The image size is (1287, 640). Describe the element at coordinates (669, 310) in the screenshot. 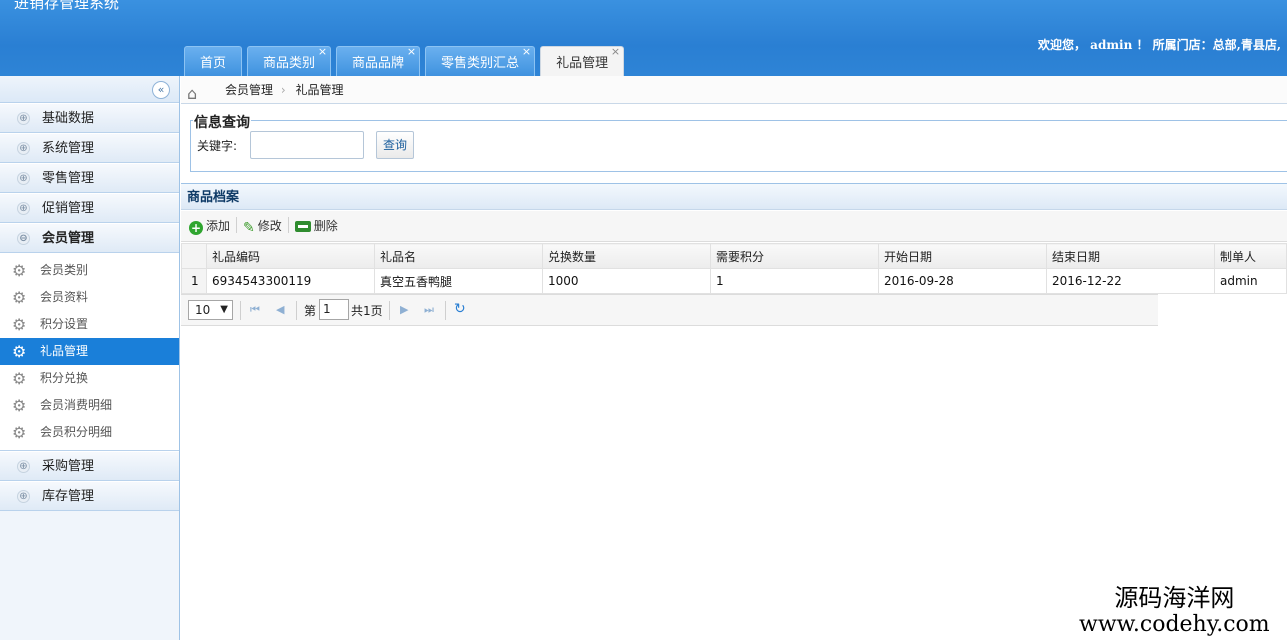

I see `pagination-bar: 10 ▼ ⏮ ◀ 第 1 共1页 ▶ ⏭ ↻` at that location.